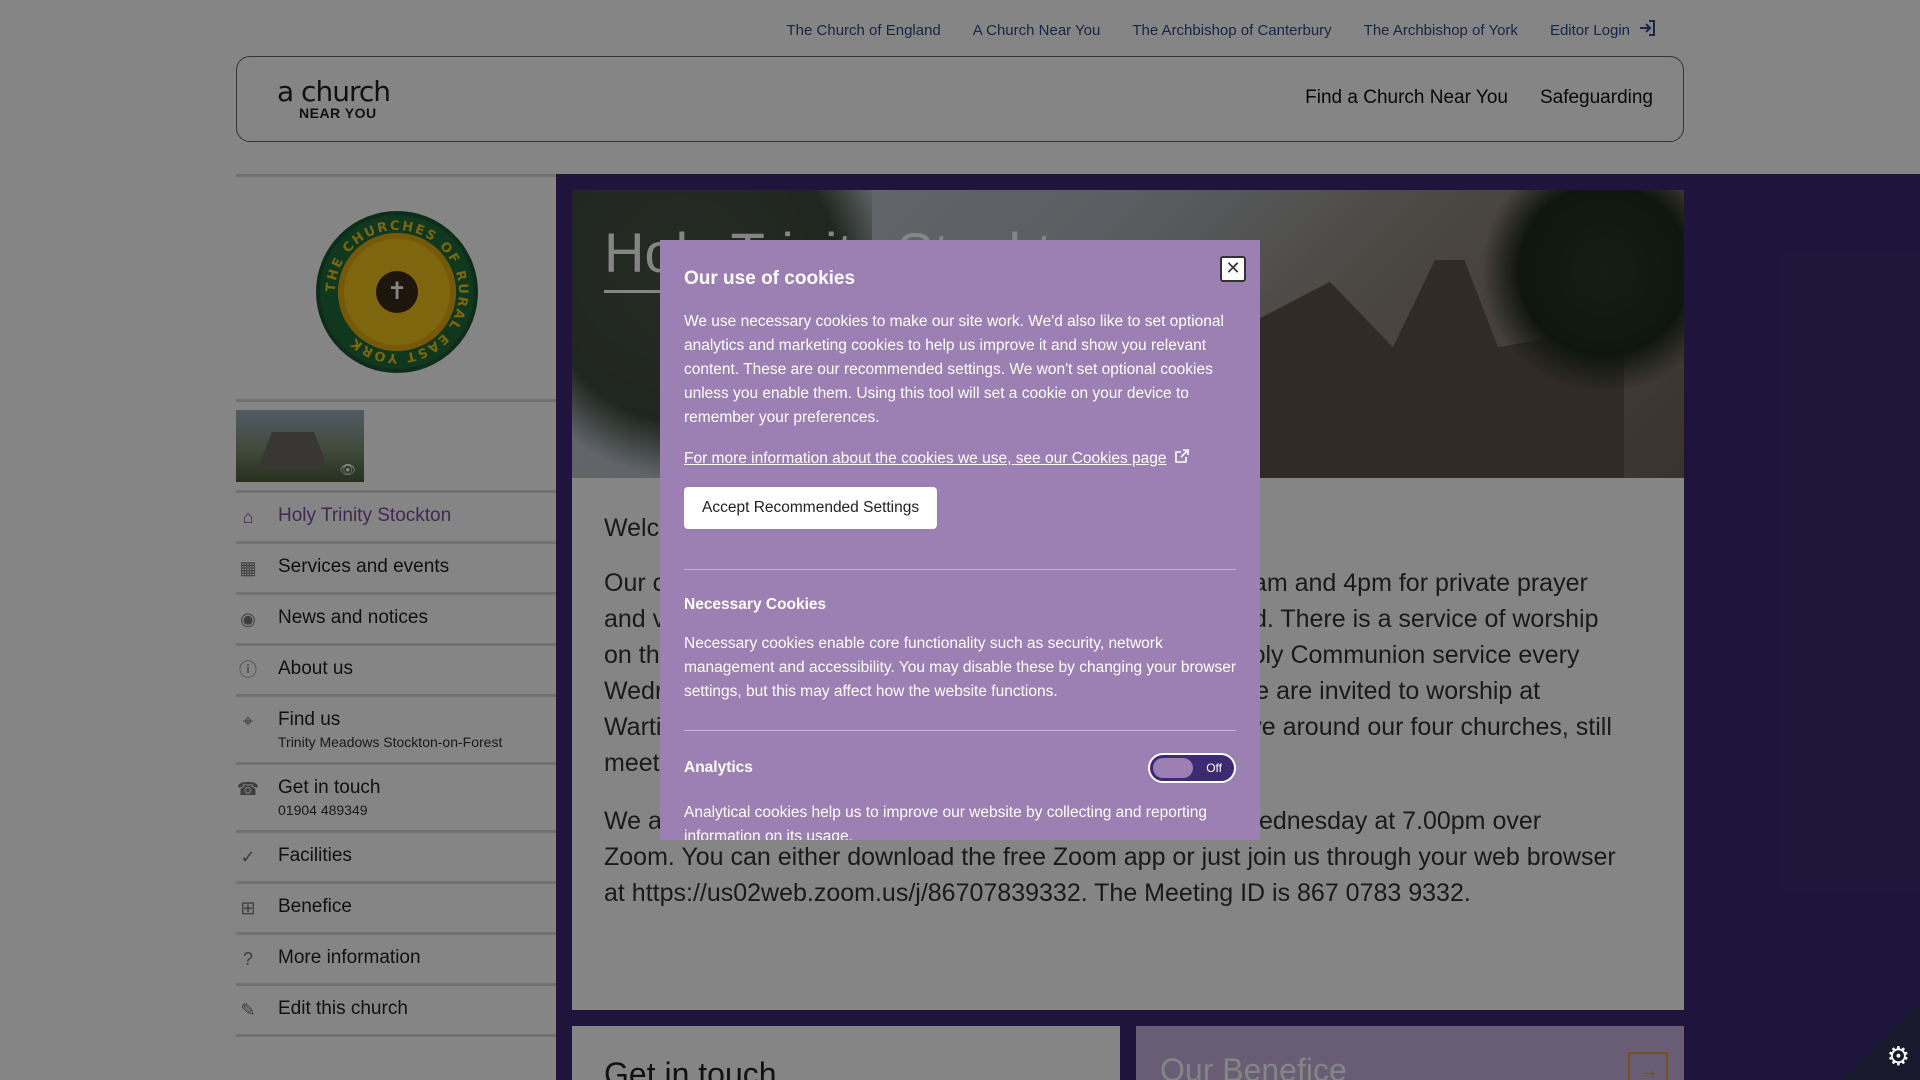 The width and height of the screenshot is (1920, 1080). I want to click on close-button: ✕, so click(1233, 269).